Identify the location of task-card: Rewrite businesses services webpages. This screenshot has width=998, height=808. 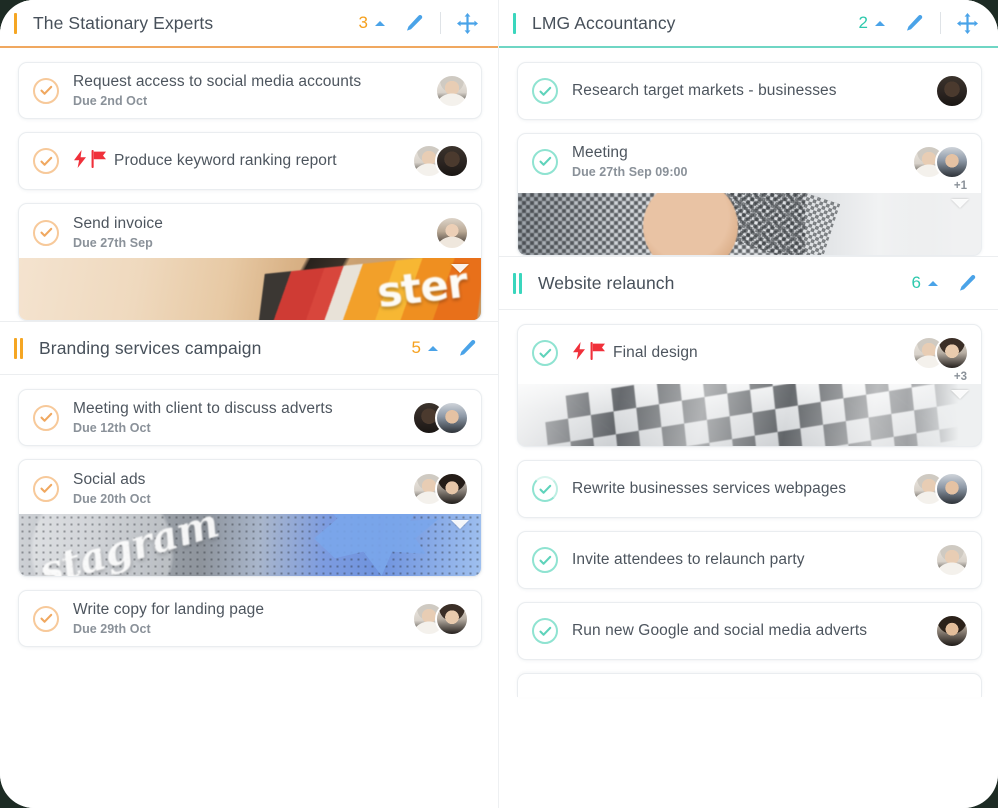
(749, 489).